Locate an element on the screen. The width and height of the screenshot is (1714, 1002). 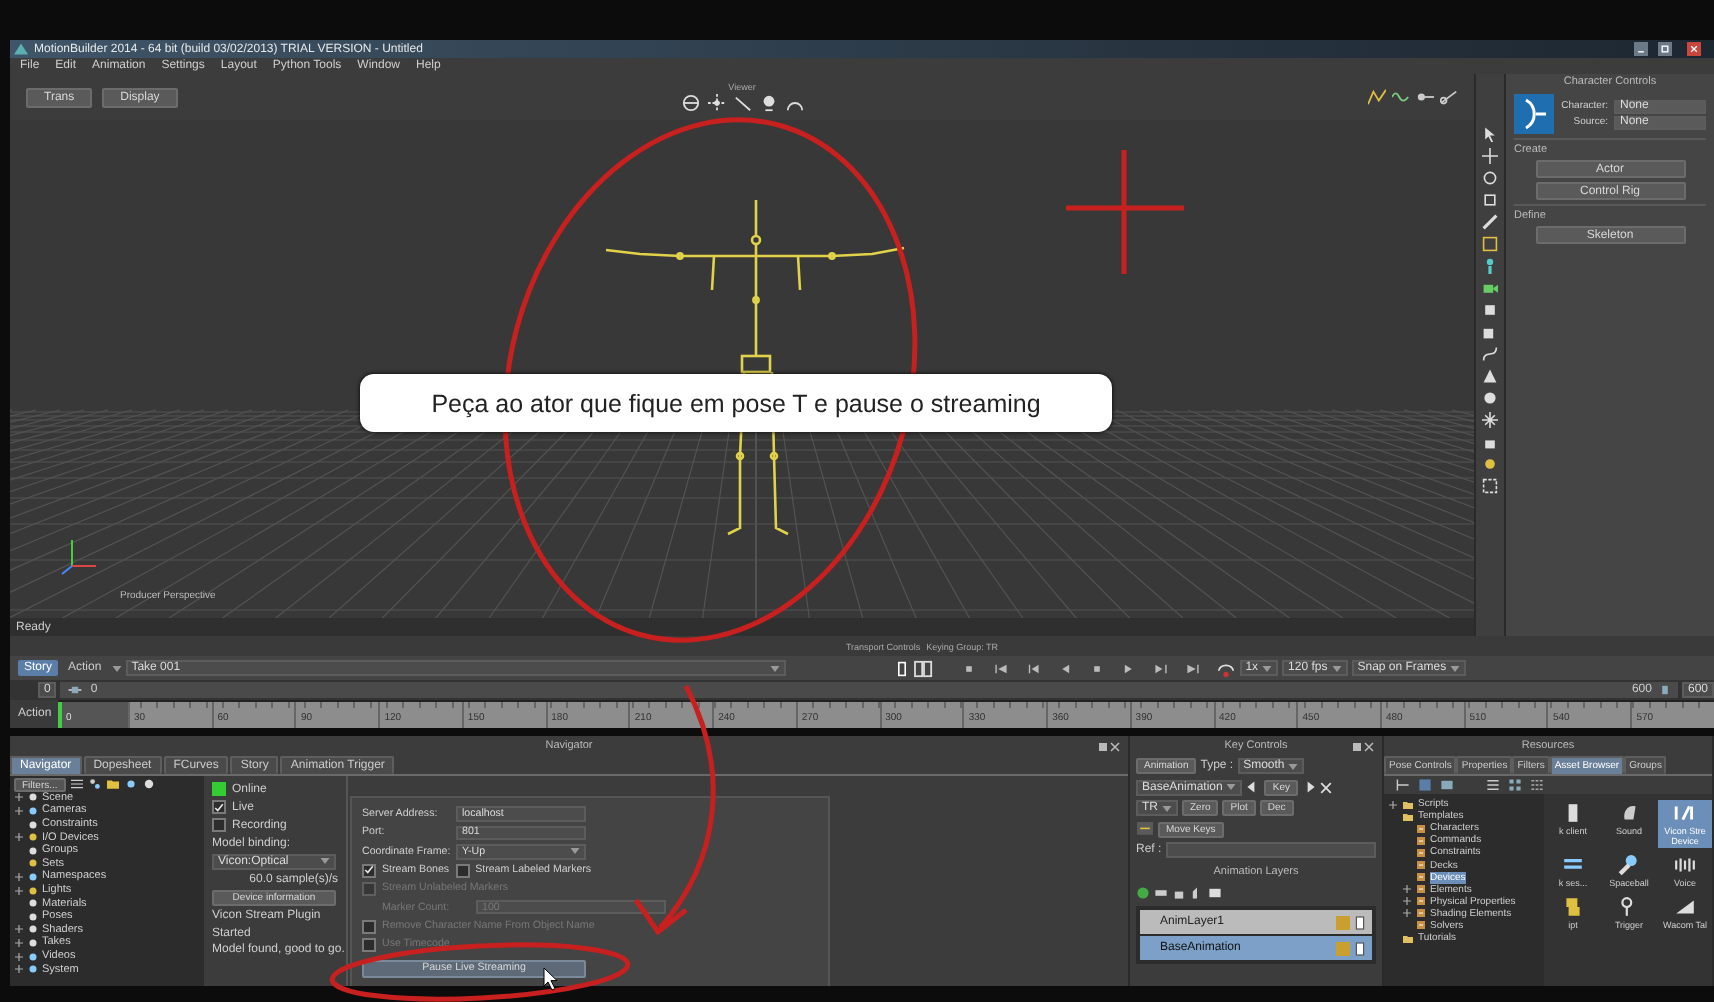
layer-icon is located at coordinates (1161, 893).